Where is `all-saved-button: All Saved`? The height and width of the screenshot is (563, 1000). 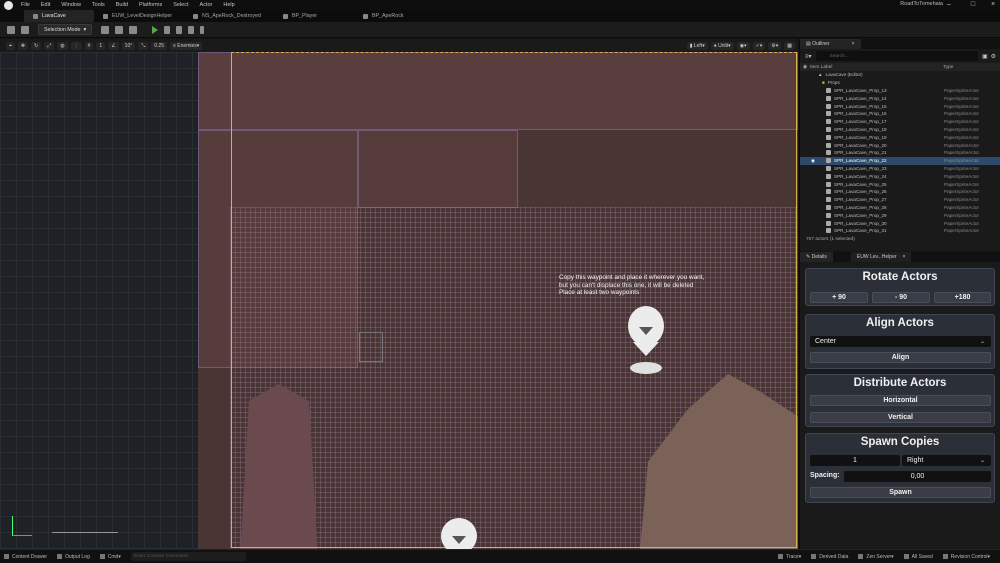 all-saved-button: All Saved is located at coordinates (918, 557).